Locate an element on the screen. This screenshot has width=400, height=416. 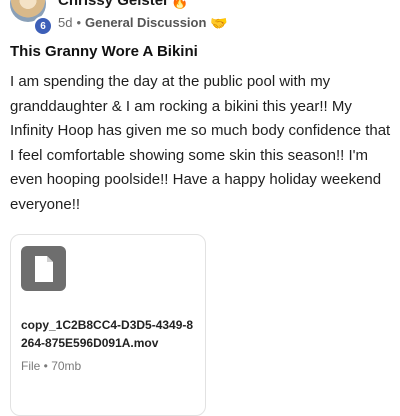
post-time: 5d is located at coordinates (65, 22).